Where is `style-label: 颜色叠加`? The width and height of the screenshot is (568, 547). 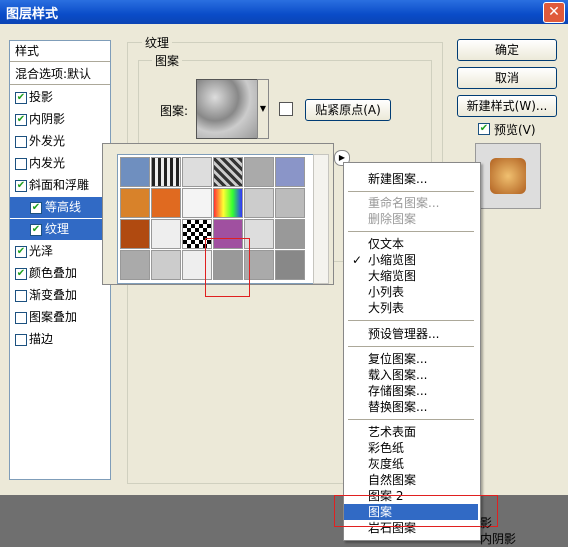
style-label: 颜色叠加 is located at coordinates (53, 273).